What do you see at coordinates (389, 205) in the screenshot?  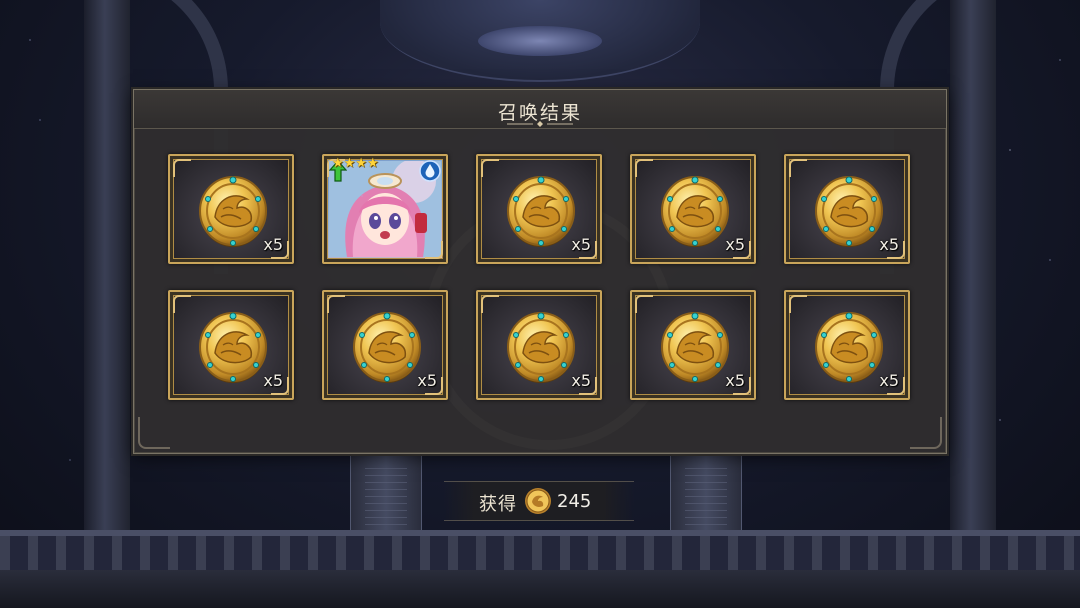 I see `rarity-stars: ★★★★` at bounding box center [389, 205].